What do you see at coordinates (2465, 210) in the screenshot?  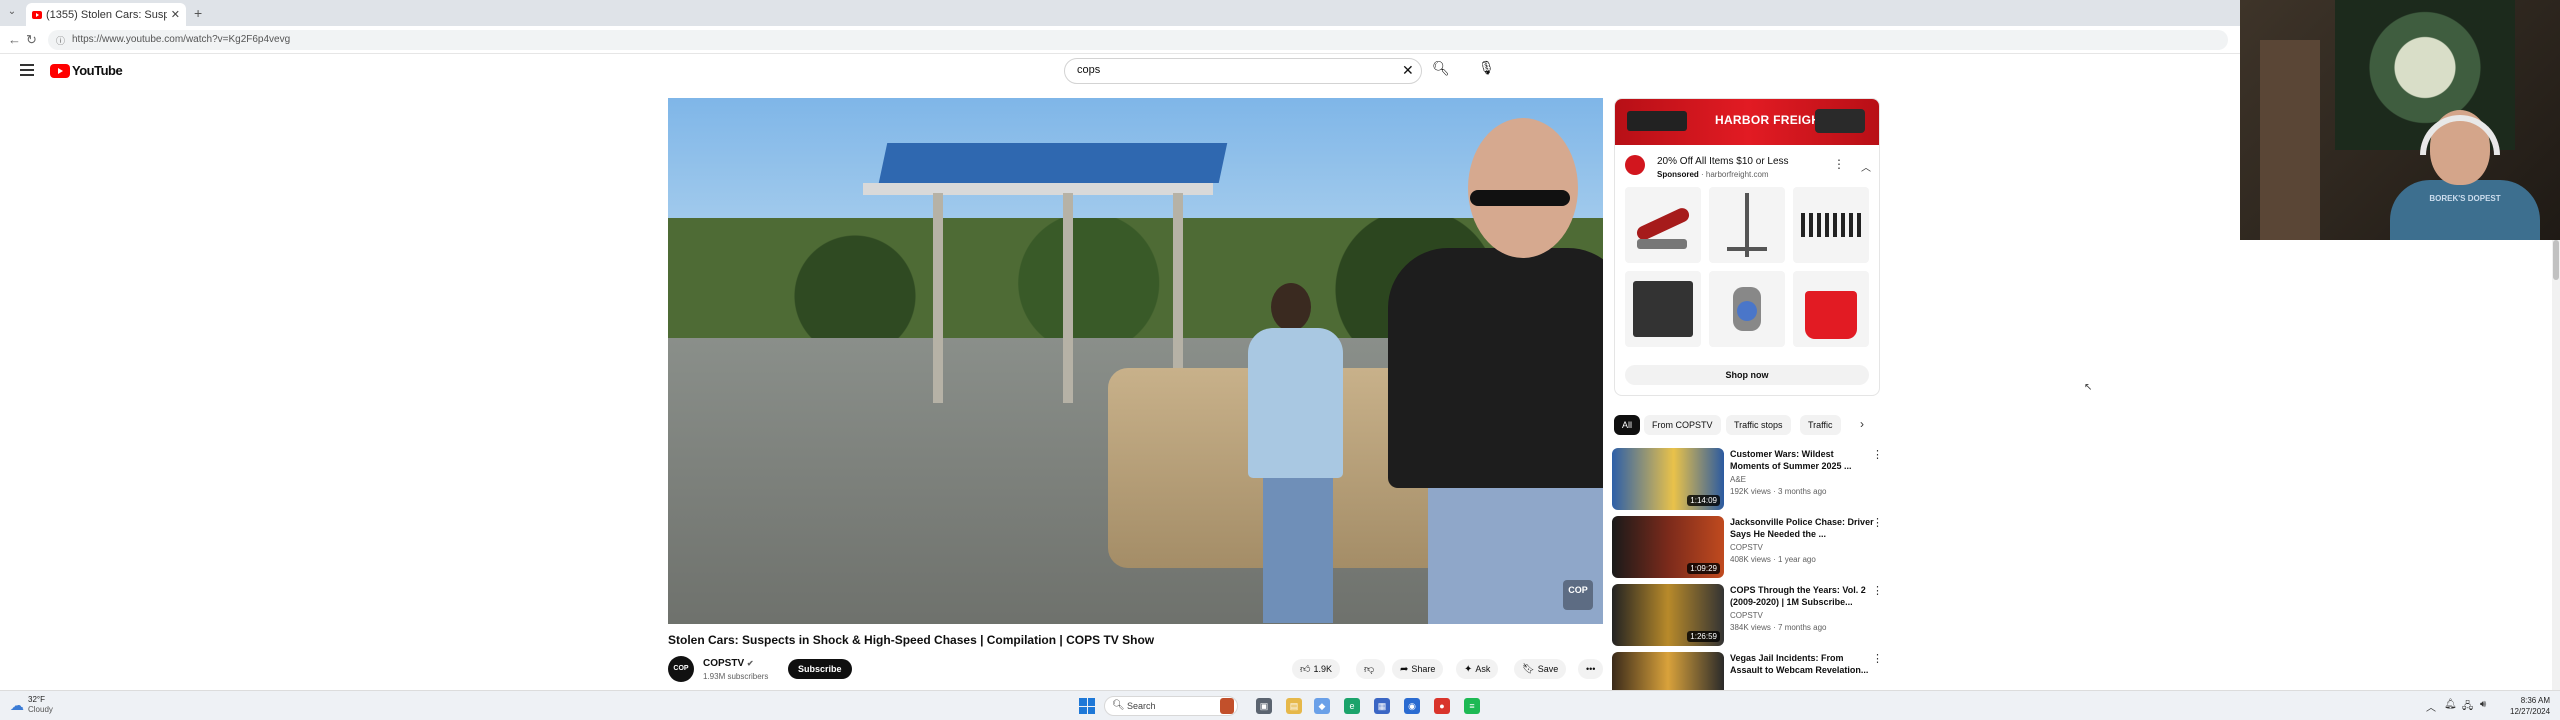 I see `shirt-print: BOREK'S DOPEST` at bounding box center [2465, 210].